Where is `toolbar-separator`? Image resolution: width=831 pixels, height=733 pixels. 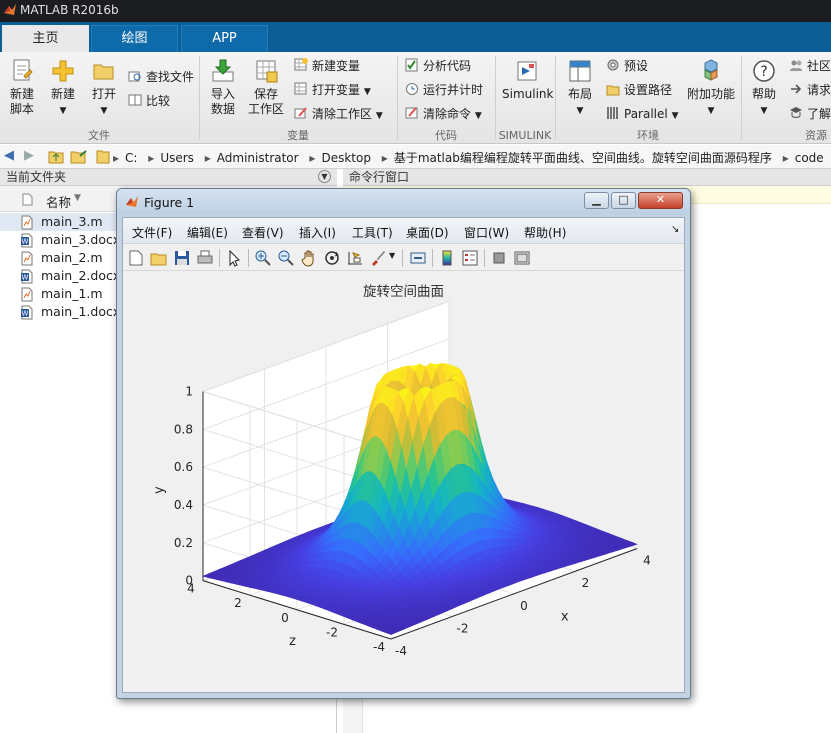
toolbar-separator is located at coordinates (402, 258).